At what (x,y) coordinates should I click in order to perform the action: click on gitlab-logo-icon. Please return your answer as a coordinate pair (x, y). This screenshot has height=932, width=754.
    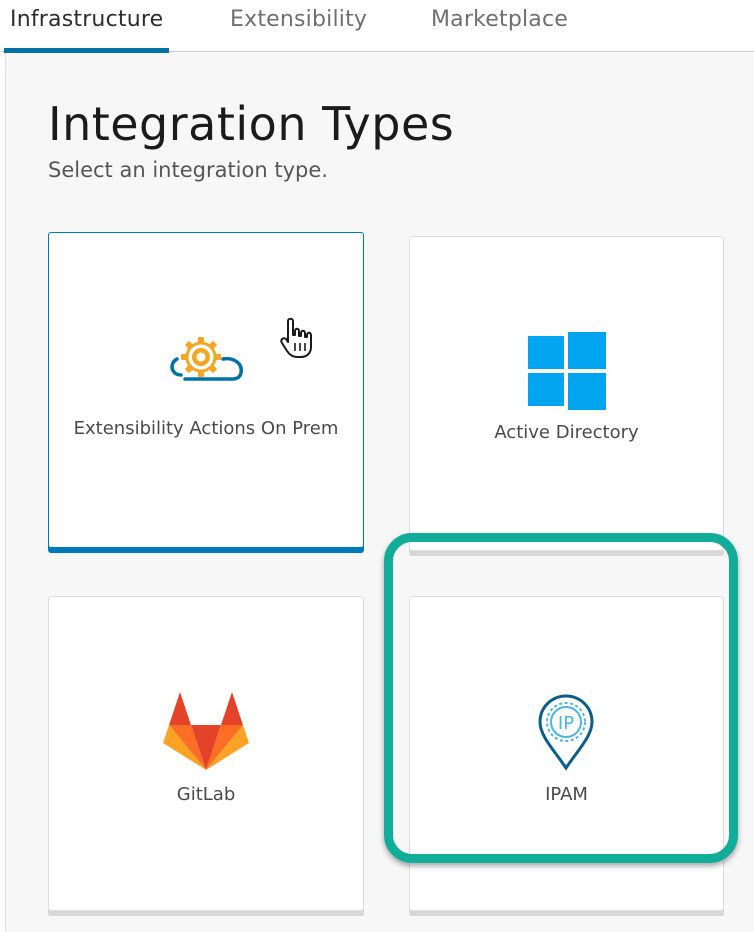
    Looking at the image, I should click on (206, 731).